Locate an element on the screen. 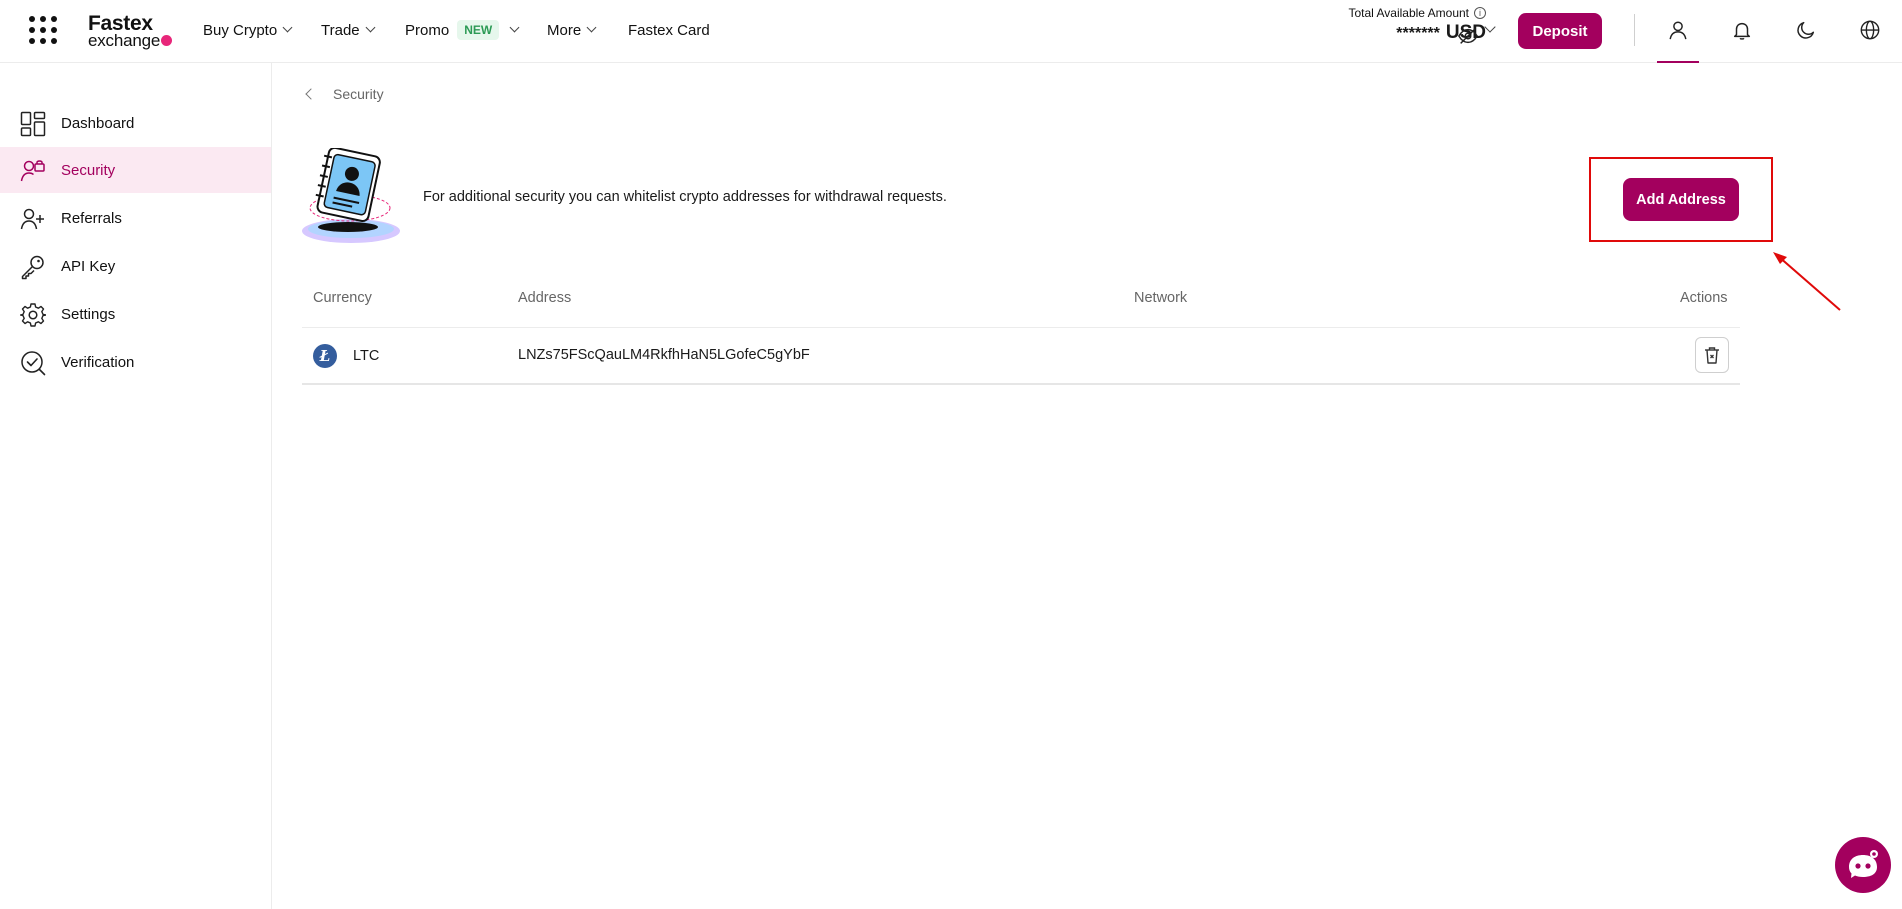  balance-label: Total Available Amount is located at coordinates (1408, 13).